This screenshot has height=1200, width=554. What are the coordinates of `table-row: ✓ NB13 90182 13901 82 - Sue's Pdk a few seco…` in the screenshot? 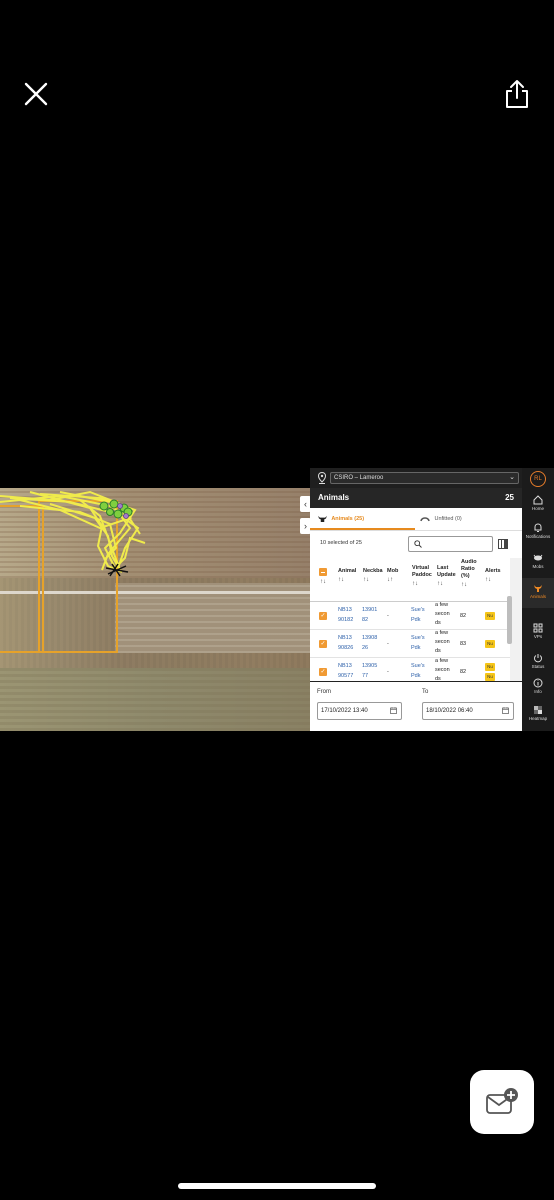 It's located at (410, 616).